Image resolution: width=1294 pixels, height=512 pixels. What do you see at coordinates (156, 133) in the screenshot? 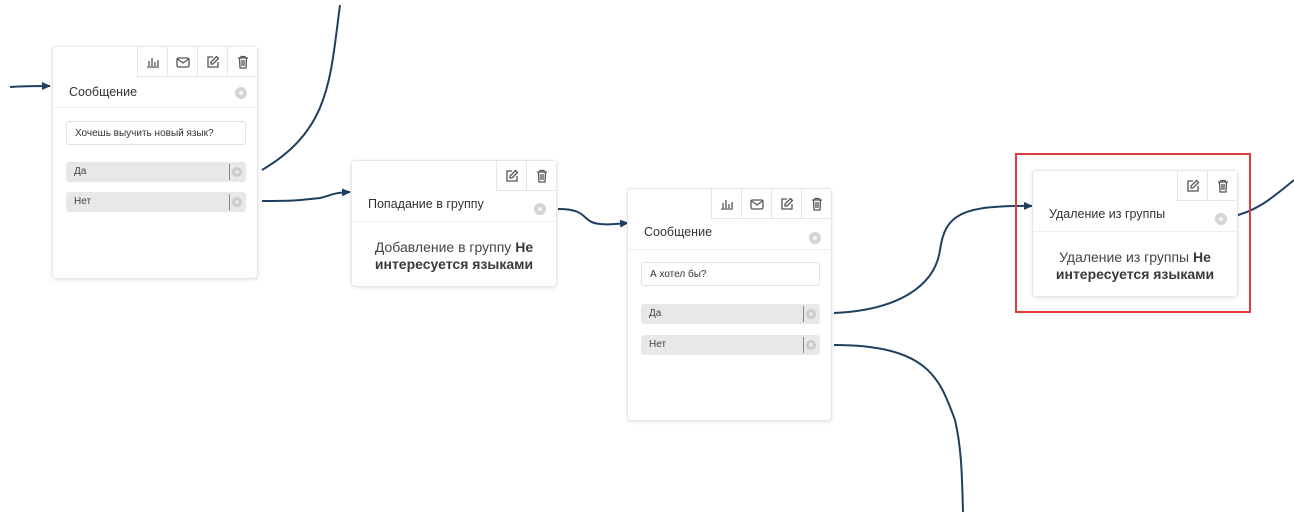
I see `message-text-field: Хочешь выучить новый язык?` at bounding box center [156, 133].